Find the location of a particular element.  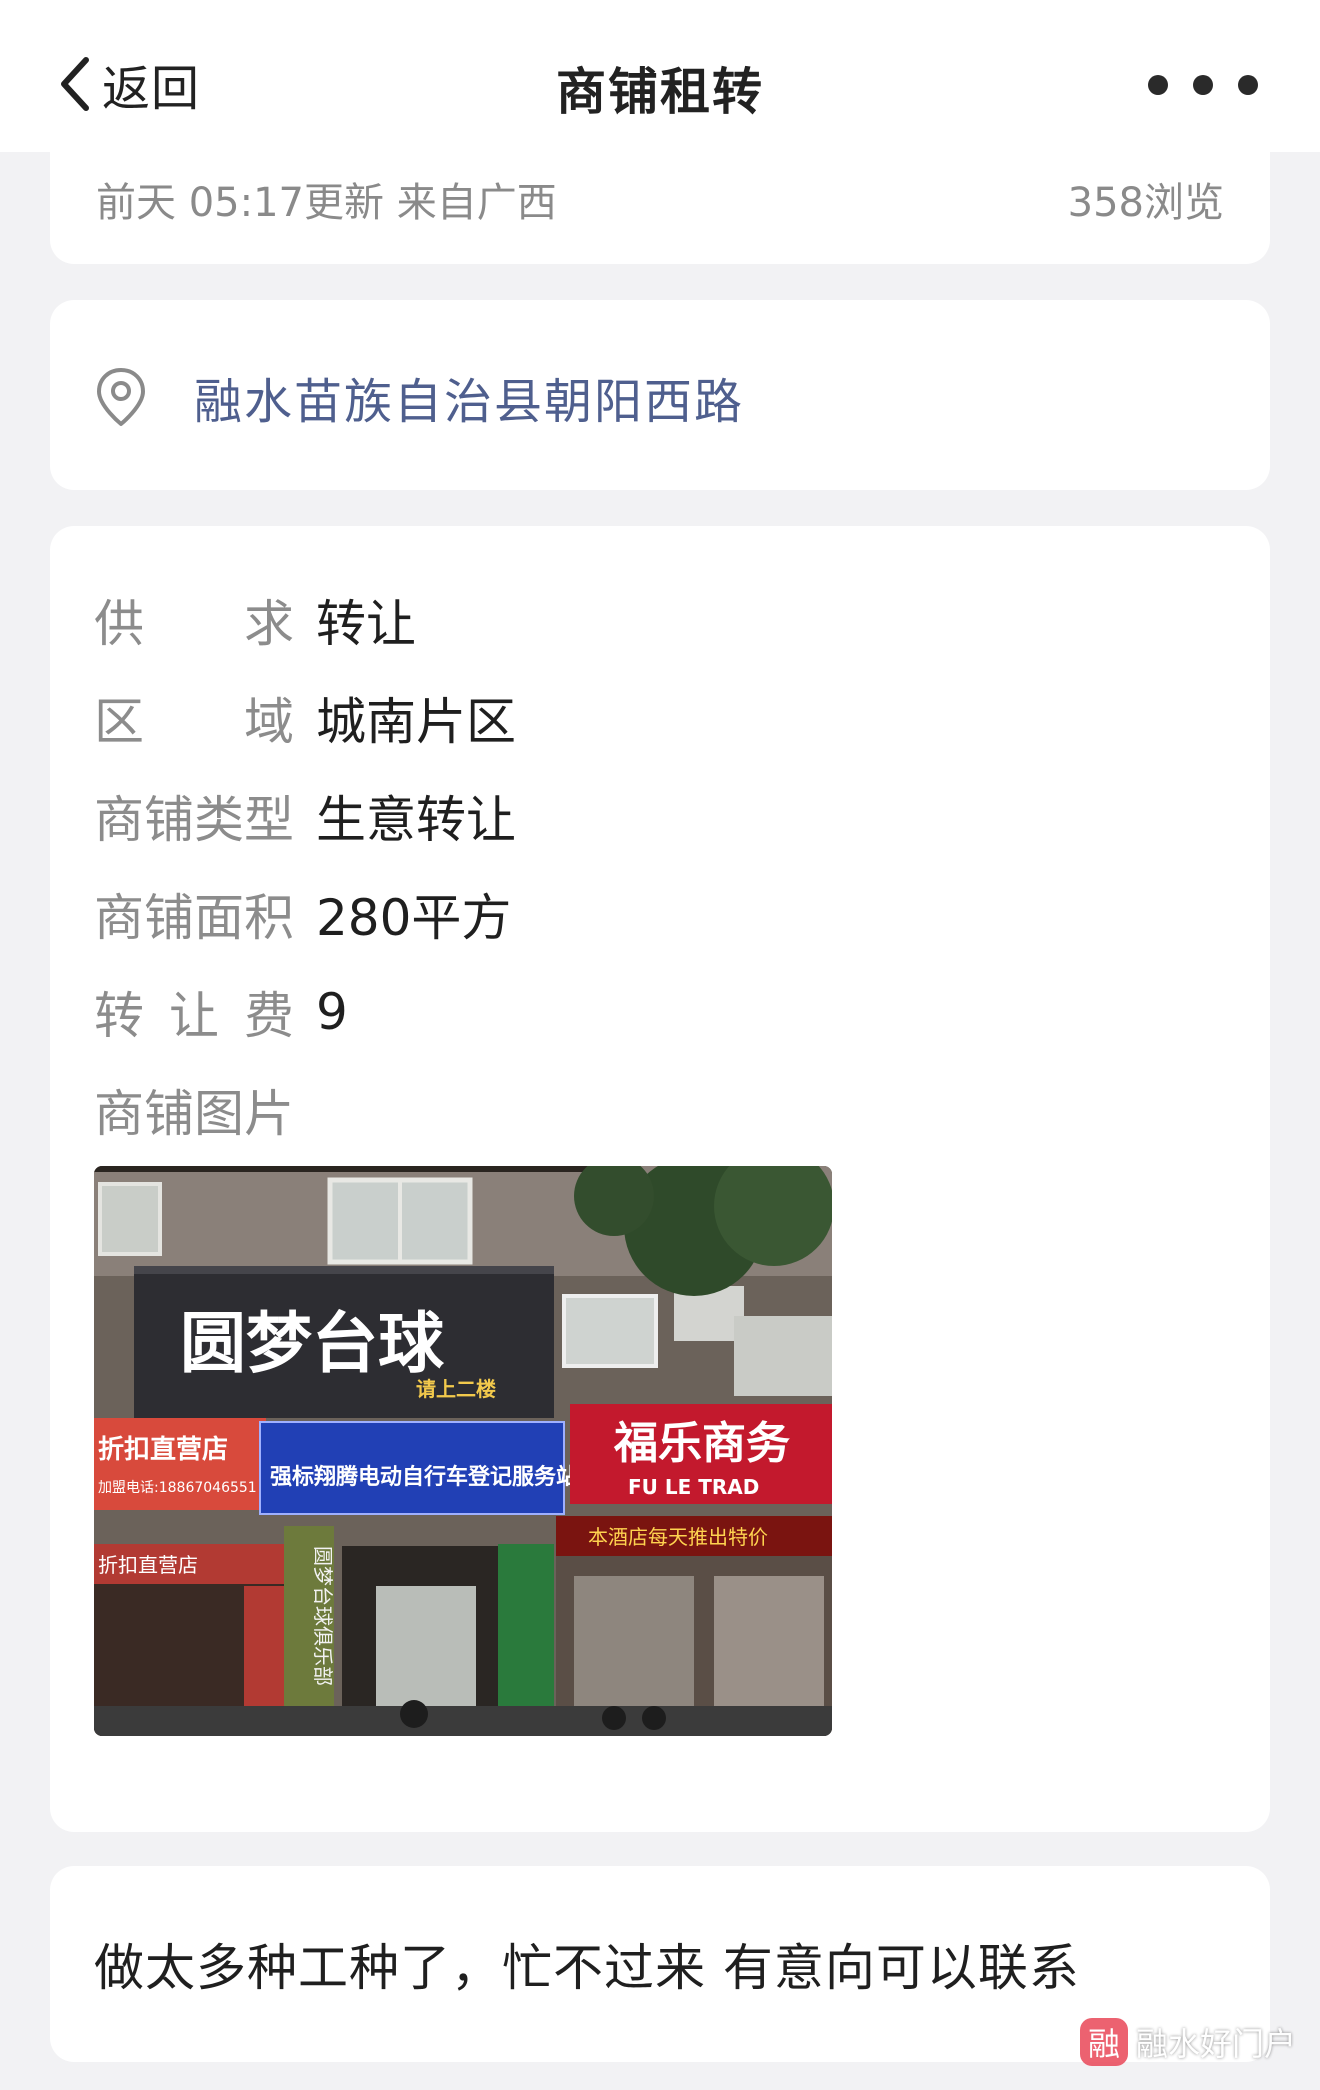

info-label: 商铺类型 is located at coordinates (194, 820).